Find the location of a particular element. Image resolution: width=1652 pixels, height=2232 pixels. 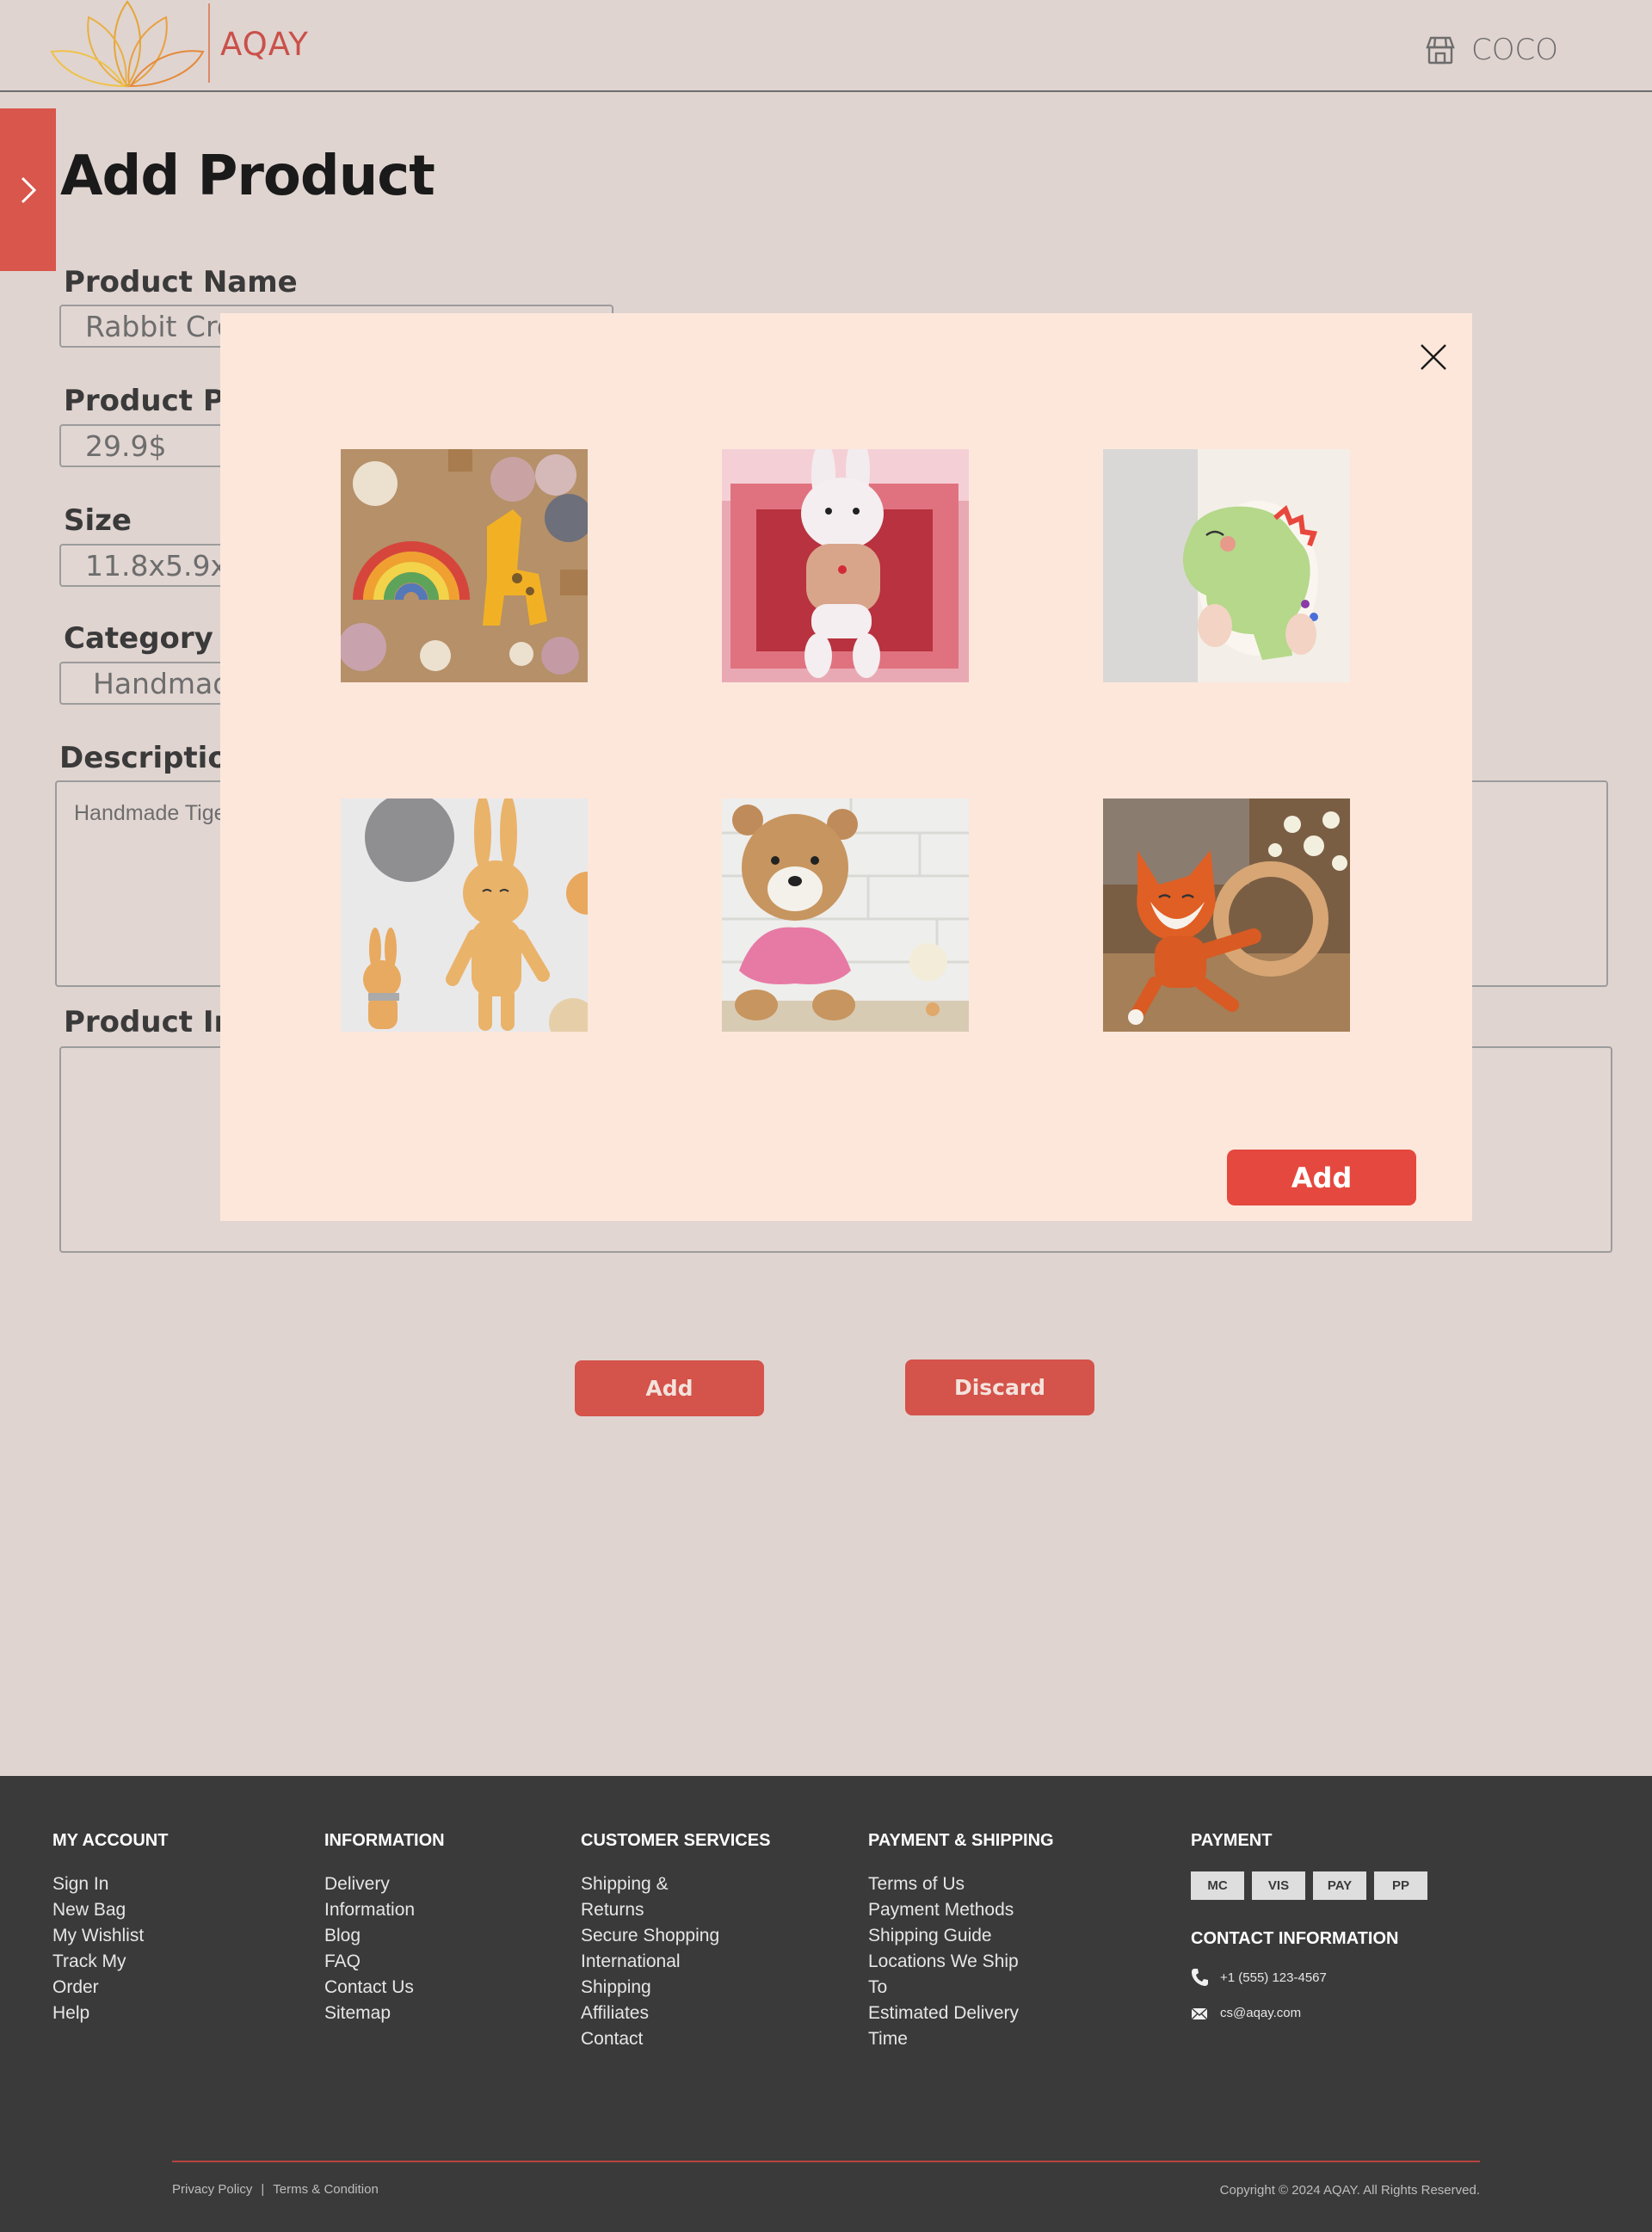

footer-column-title: PAYMENT is located at coordinates (1232, 1840).